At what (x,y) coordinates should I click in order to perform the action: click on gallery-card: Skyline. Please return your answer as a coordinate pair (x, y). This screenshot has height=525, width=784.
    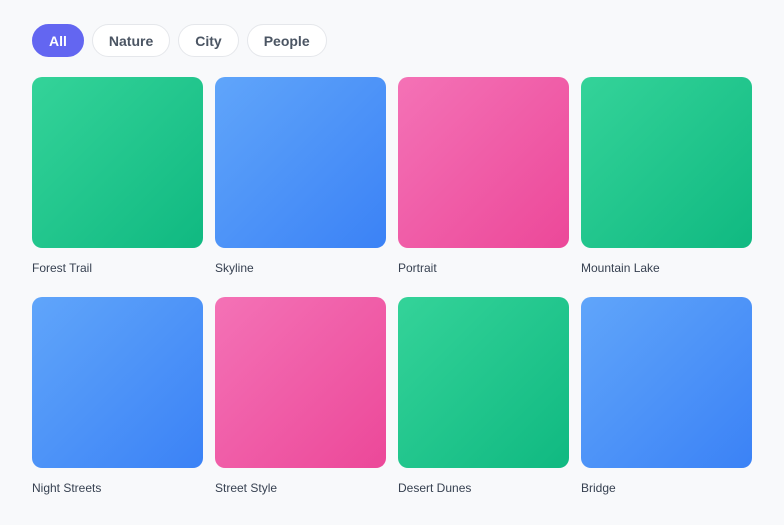
    Looking at the image, I should click on (300, 179).